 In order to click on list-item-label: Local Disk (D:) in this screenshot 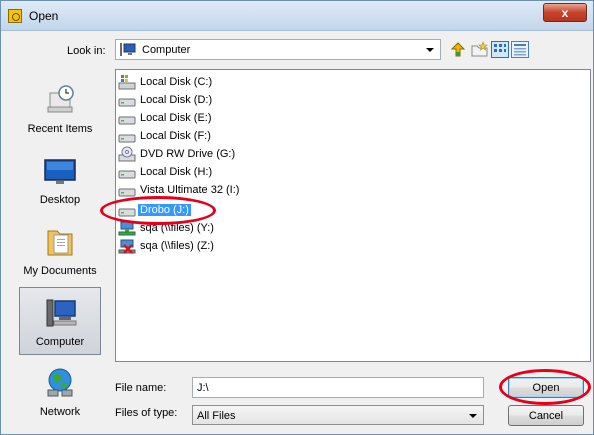, I will do `click(176, 100)`.